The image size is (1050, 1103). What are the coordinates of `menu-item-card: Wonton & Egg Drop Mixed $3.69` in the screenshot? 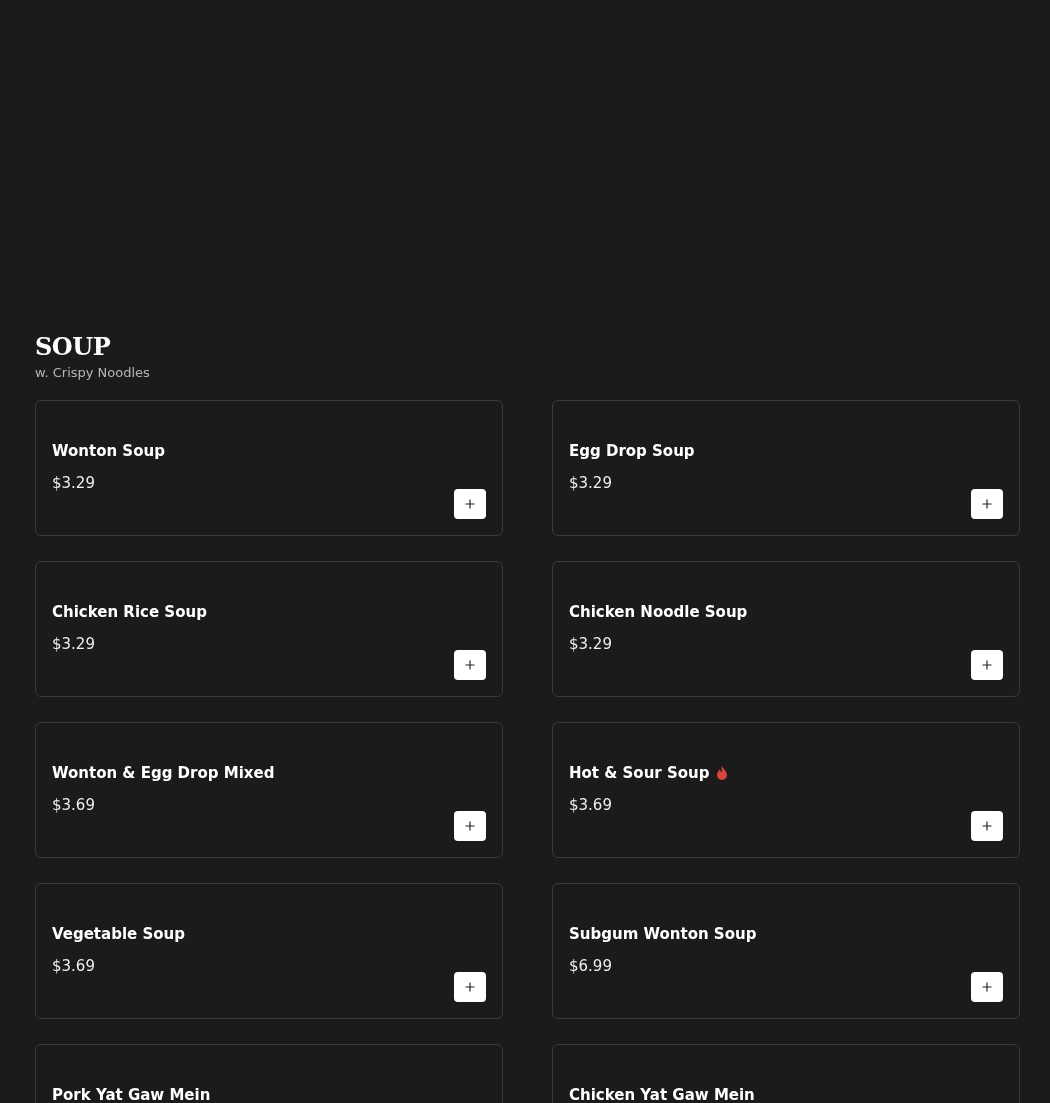 It's located at (269, 790).